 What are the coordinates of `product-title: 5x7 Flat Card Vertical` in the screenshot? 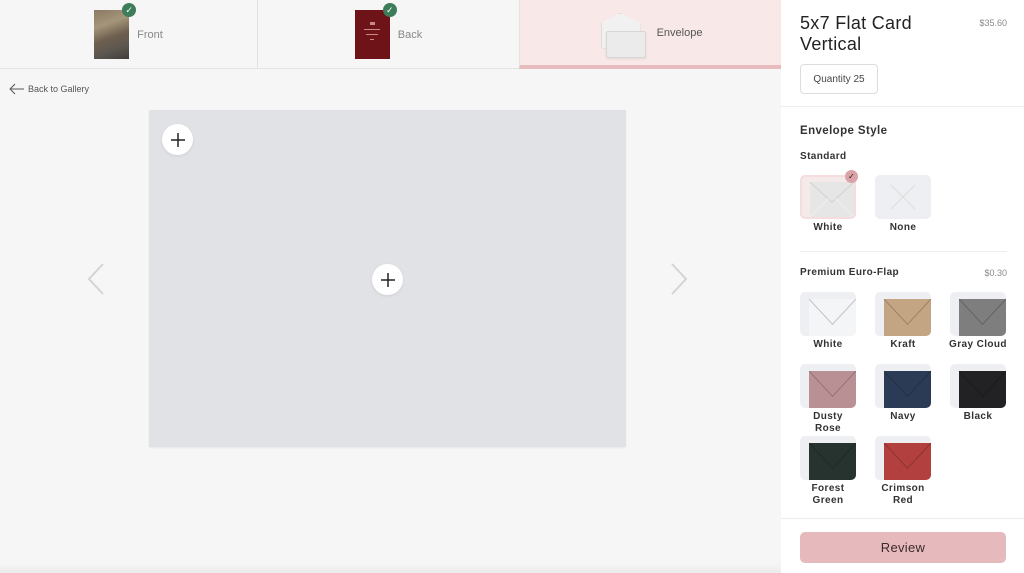 It's located at (856, 33).